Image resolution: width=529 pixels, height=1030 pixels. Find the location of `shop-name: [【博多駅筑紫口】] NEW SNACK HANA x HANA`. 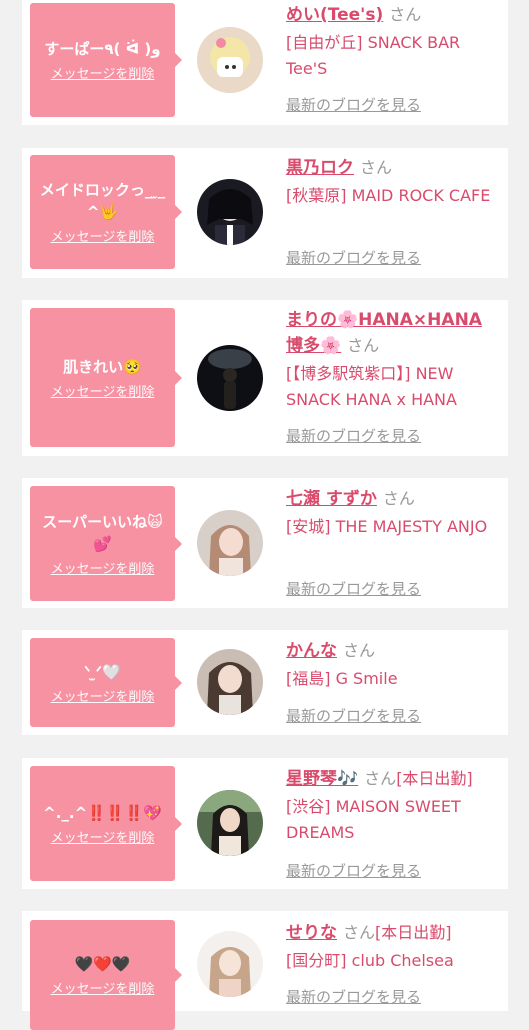

shop-name: [【博多駅筑紫口】] NEW SNACK HANA x HANA is located at coordinates (371, 386).